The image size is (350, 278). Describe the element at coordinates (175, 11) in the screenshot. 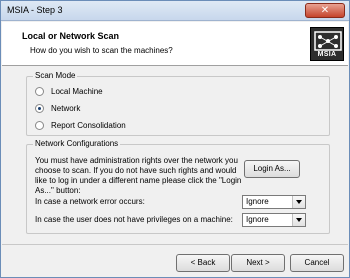

I see `title-bar: MSIA - Step 3 ✕` at that location.